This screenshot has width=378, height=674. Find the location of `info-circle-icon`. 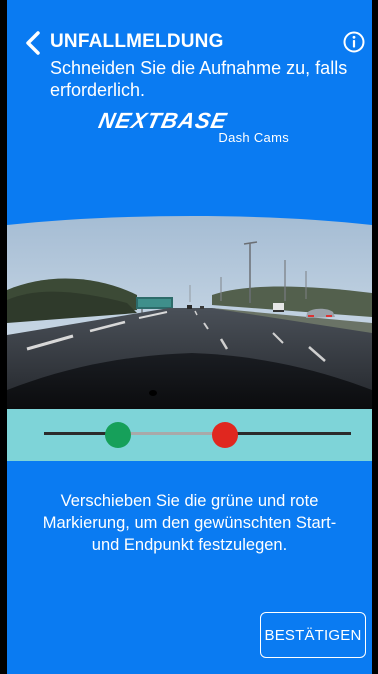

info-circle-icon is located at coordinates (354, 42).